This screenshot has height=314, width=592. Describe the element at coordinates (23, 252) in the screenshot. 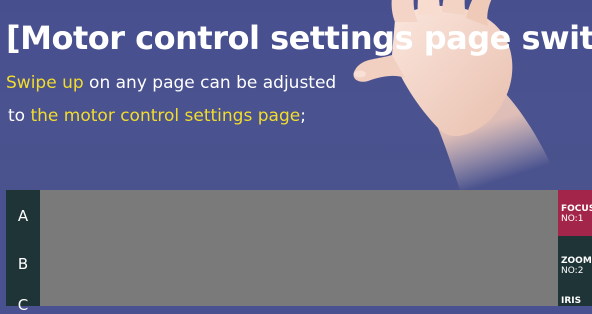

I see `left-button-column: A B C` at that location.